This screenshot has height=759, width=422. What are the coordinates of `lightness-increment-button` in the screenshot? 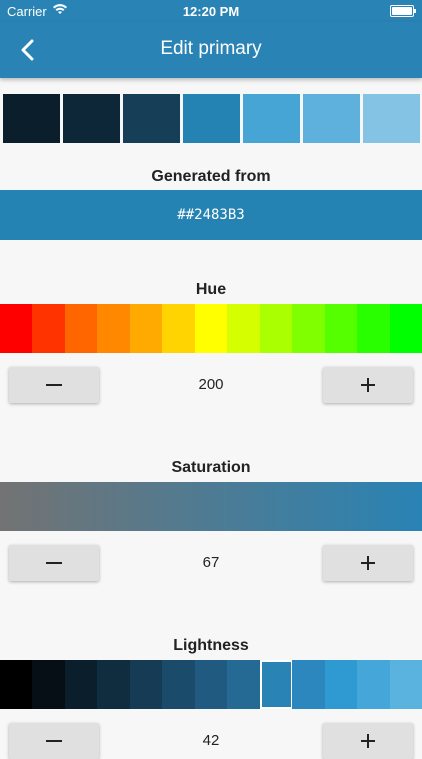 It's located at (368, 741).